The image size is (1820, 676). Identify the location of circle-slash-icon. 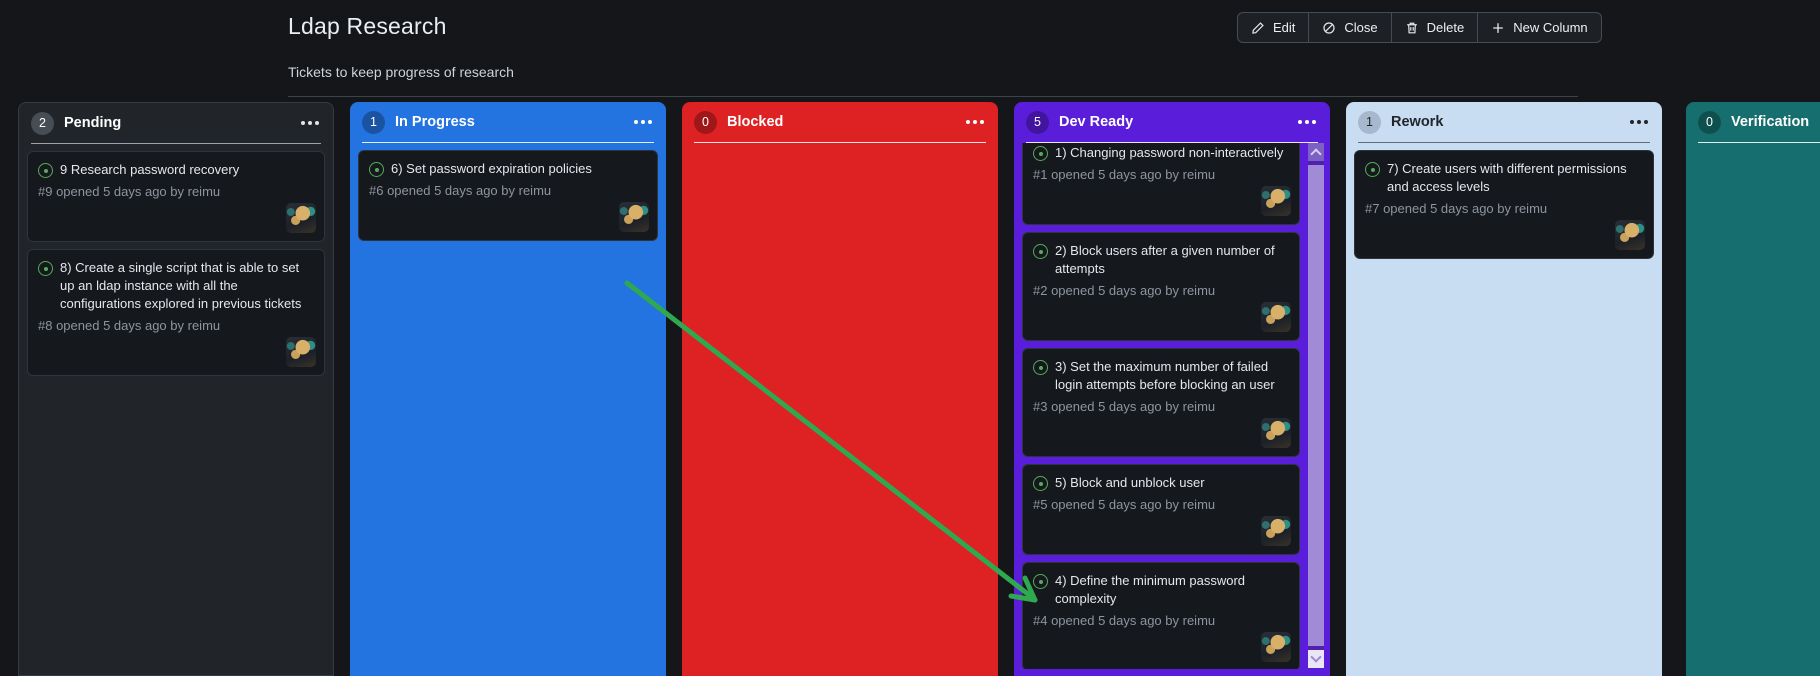
(1329, 27).